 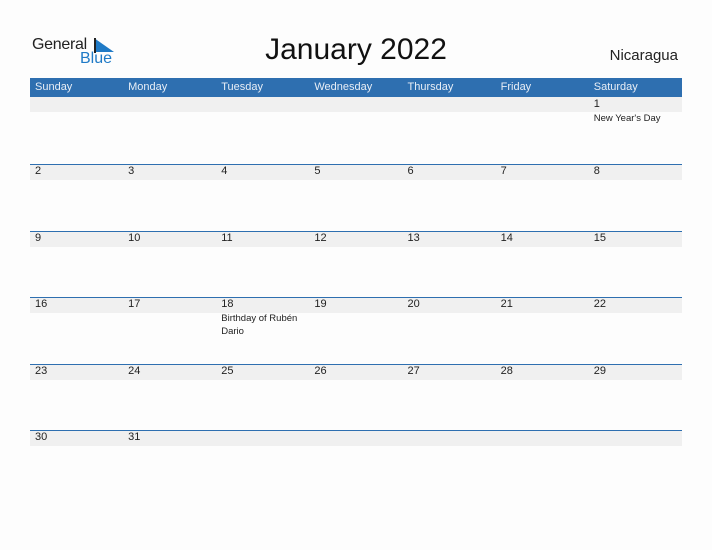 I want to click on day-cell: 25, so click(x=262, y=397).